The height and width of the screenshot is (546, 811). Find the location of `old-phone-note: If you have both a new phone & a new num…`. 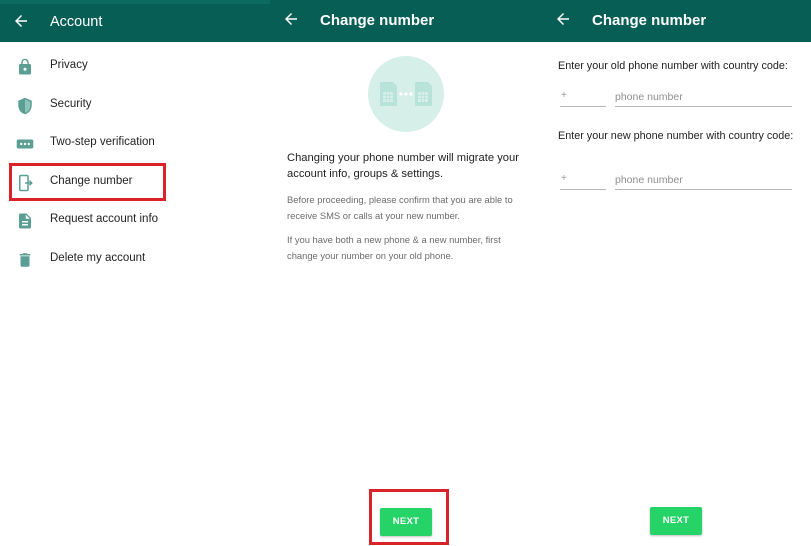

old-phone-note: If you have both a new phone & a new num… is located at coordinates (394, 247).